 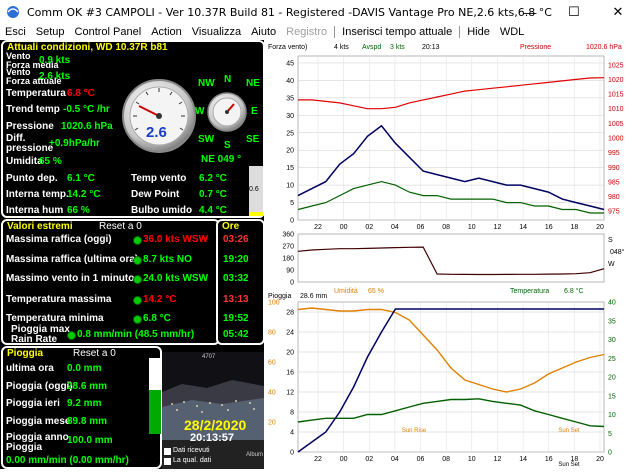 What do you see at coordinates (292, 283) in the screenshot?
I see `direction-chart-y-tick: 0` at bounding box center [292, 283].